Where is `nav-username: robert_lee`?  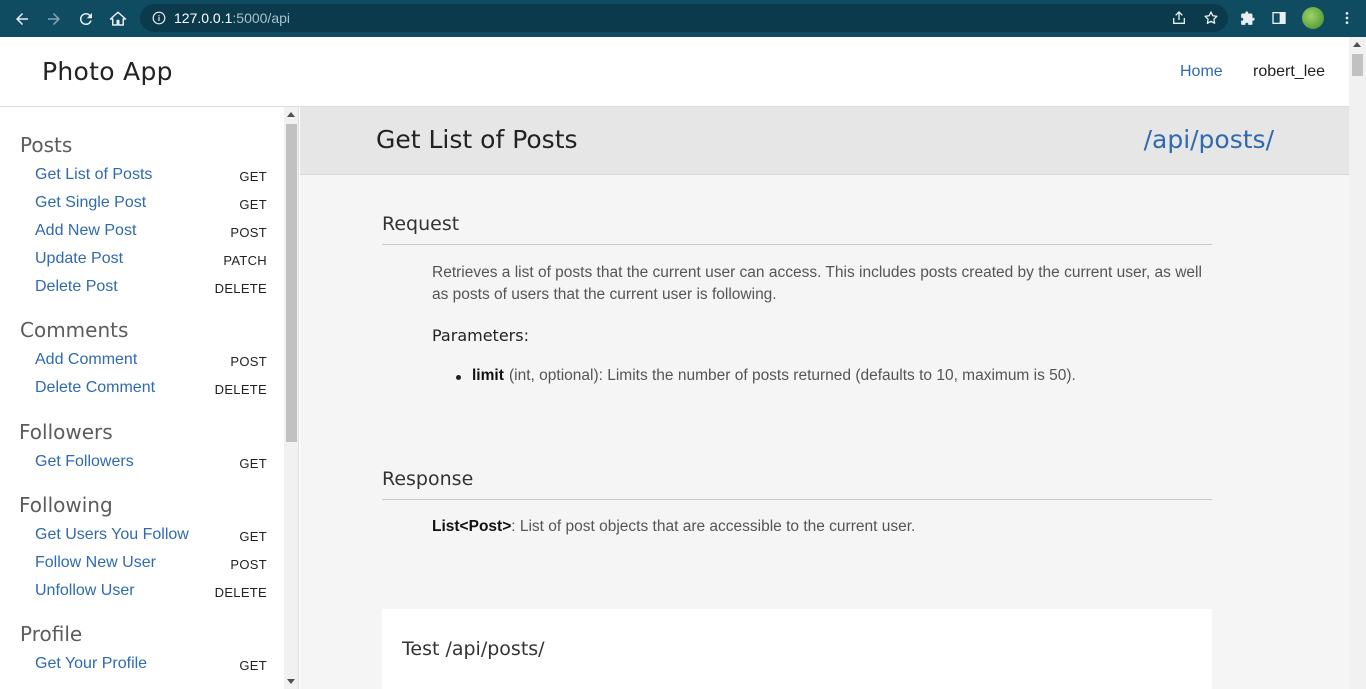
nav-username: robert_lee is located at coordinates (1289, 71).